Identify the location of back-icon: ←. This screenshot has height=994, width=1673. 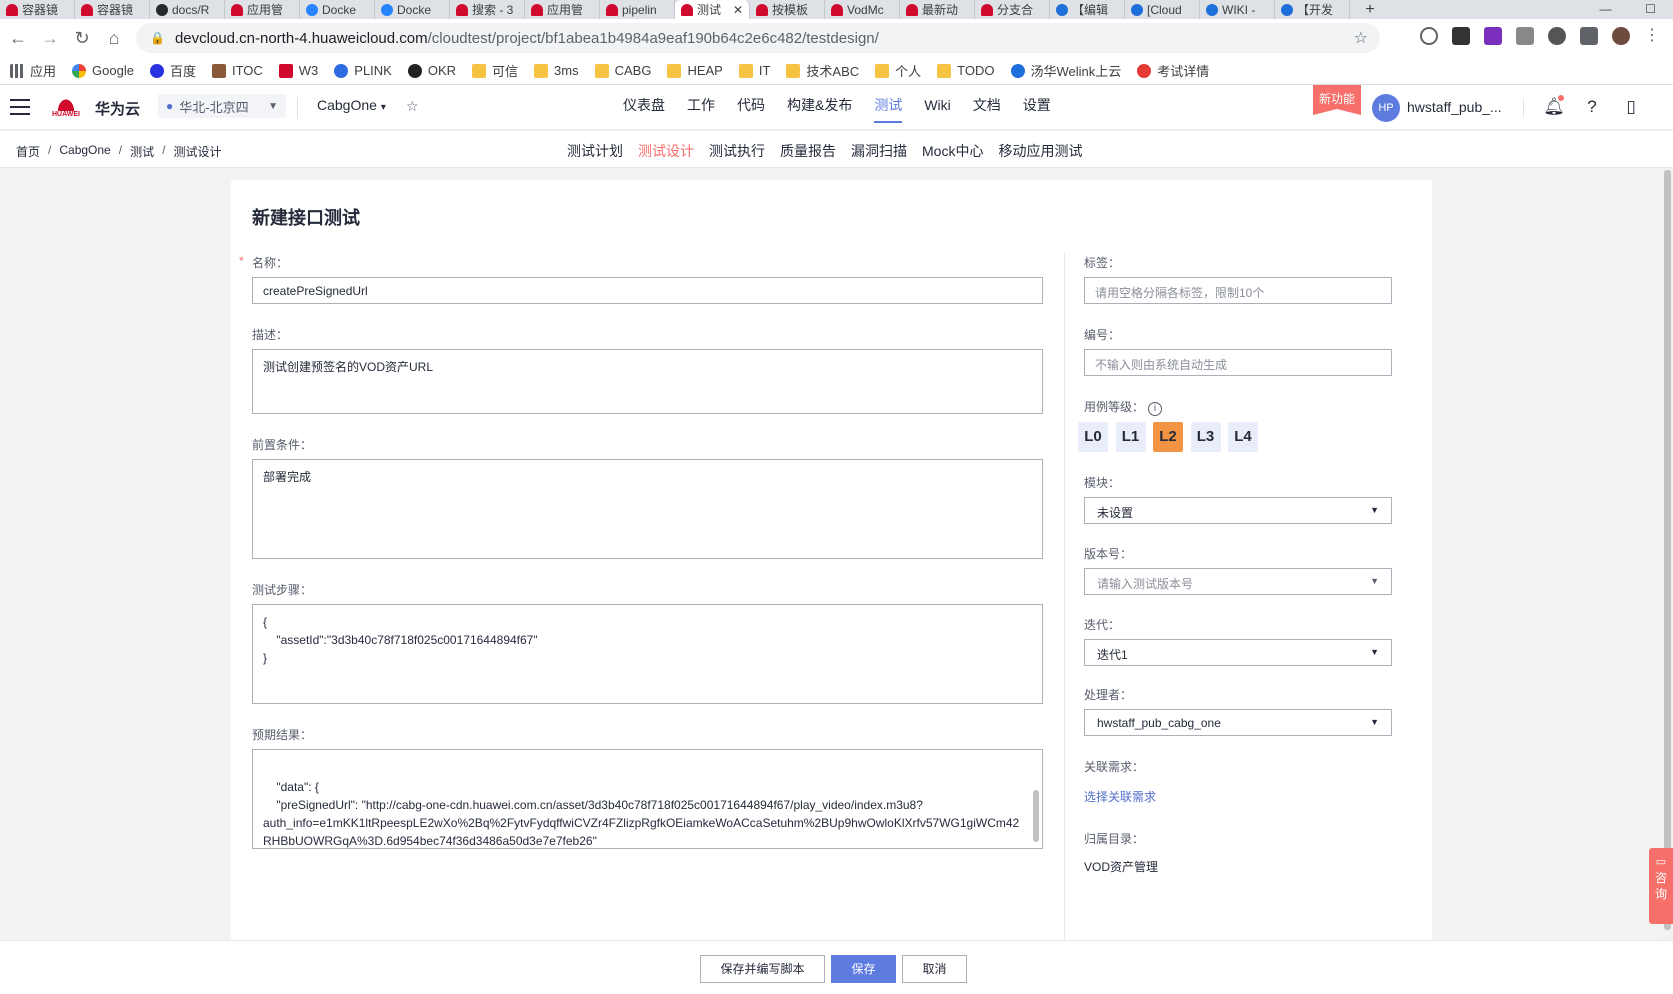
(18, 38).